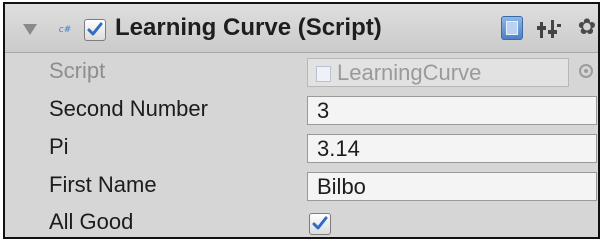 The width and height of the screenshot is (602, 241). I want to click on script-label: Script, so click(77, 70).